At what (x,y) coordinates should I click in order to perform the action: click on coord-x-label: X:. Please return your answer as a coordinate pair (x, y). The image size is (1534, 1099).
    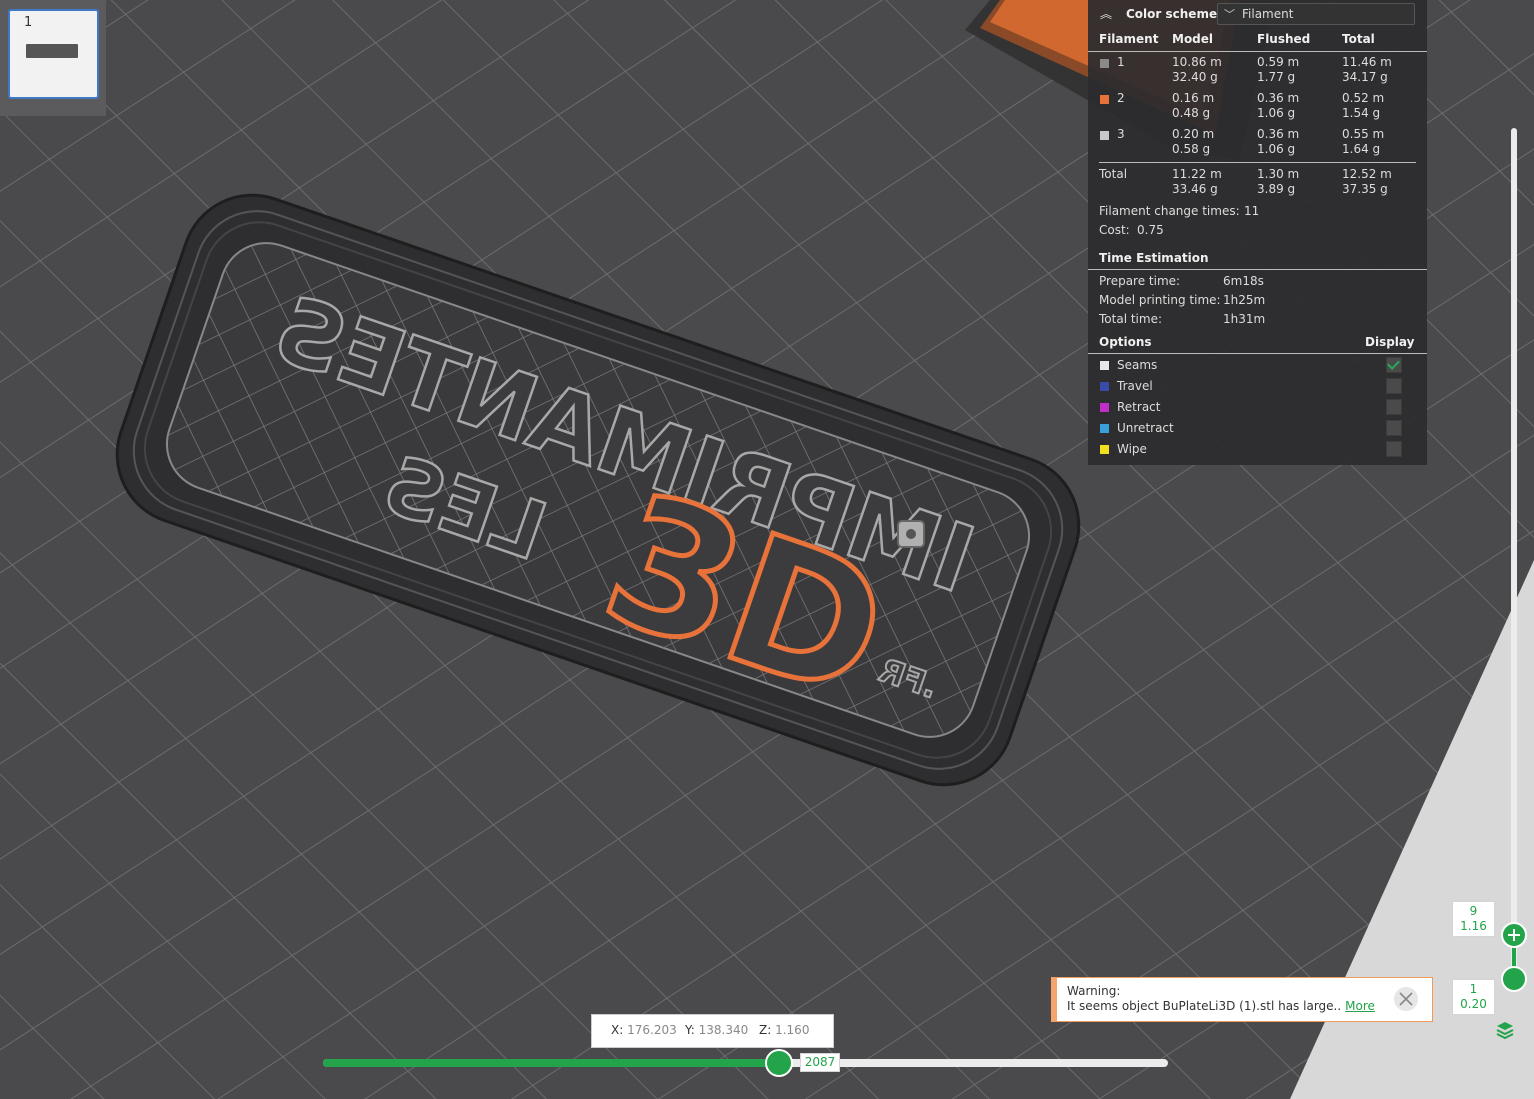
    Looking at the image, I should click on (617, 1030).